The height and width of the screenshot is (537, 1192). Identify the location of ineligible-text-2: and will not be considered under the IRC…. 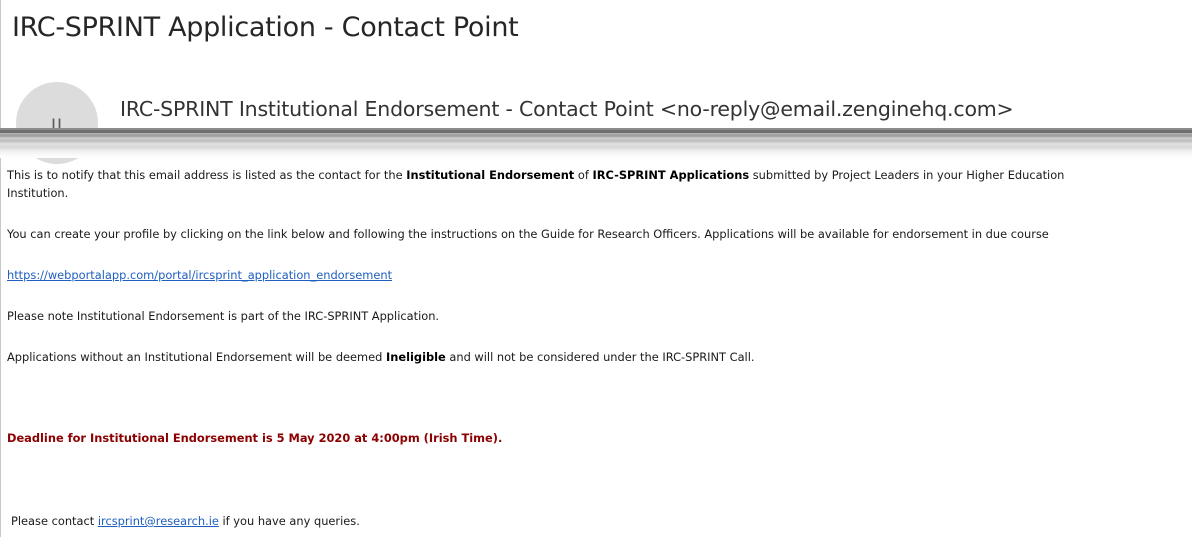
(600, 357).